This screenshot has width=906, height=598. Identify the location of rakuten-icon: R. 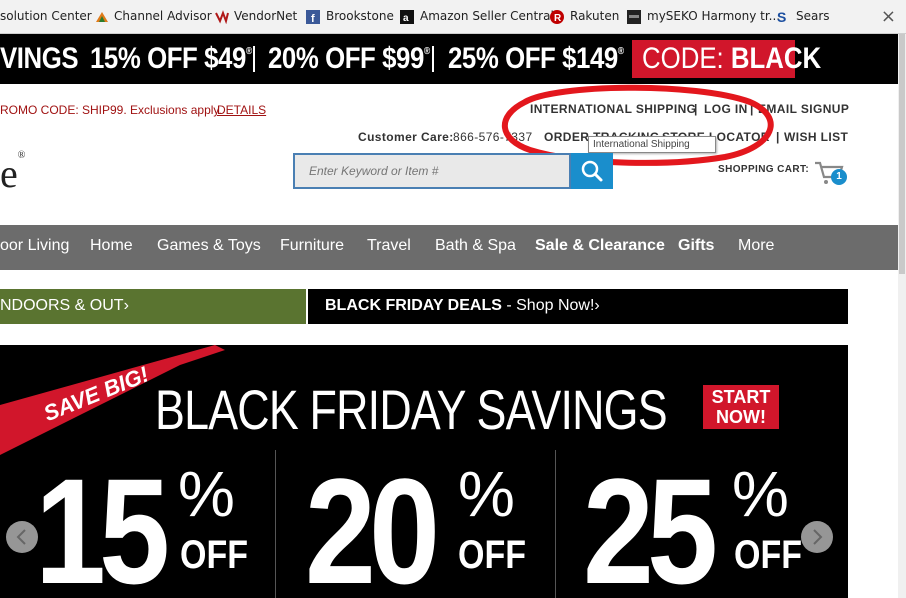
(557, 17).